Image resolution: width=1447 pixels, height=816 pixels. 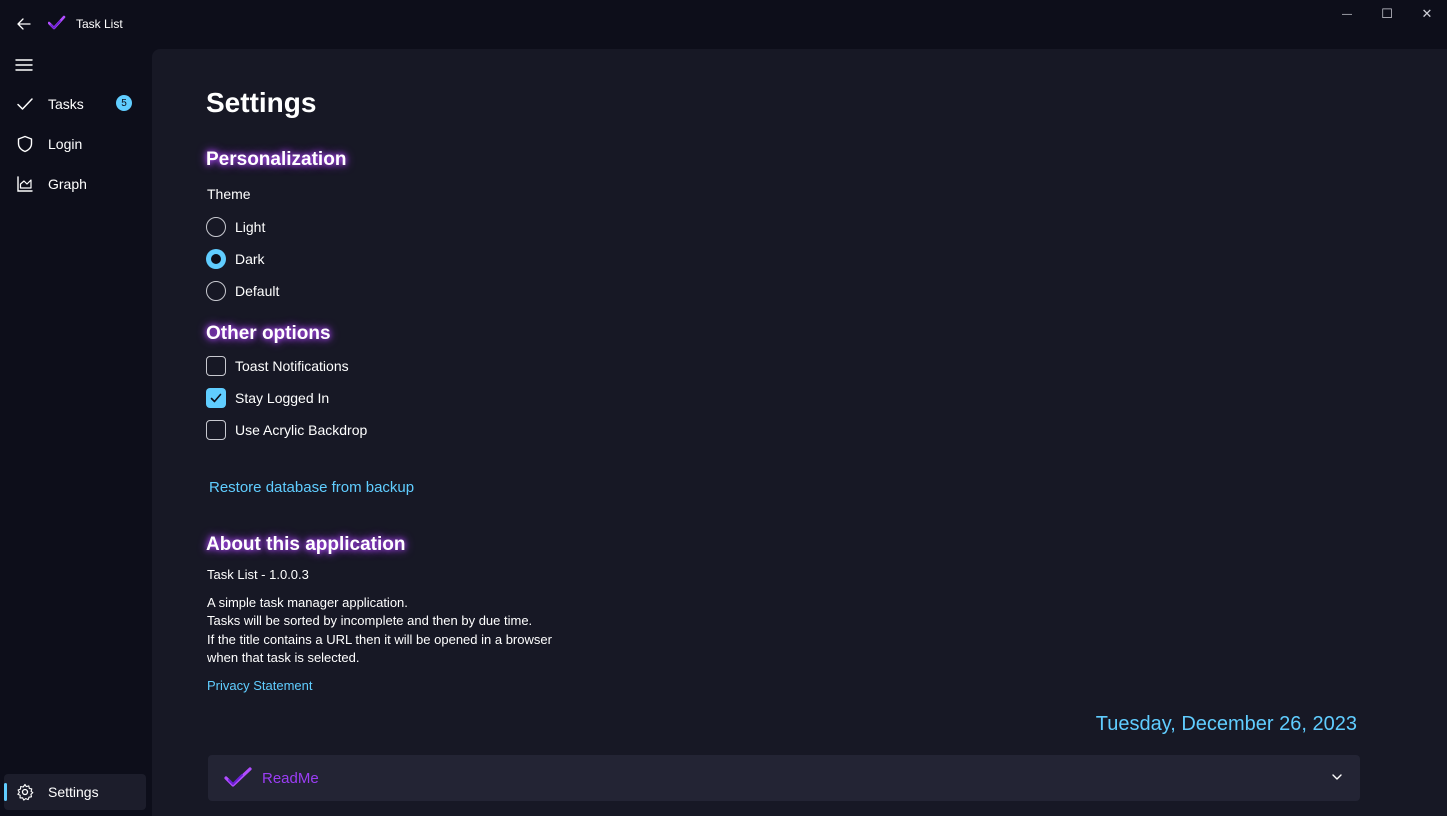 I want to click on back-button, so click(x=24, y=24).